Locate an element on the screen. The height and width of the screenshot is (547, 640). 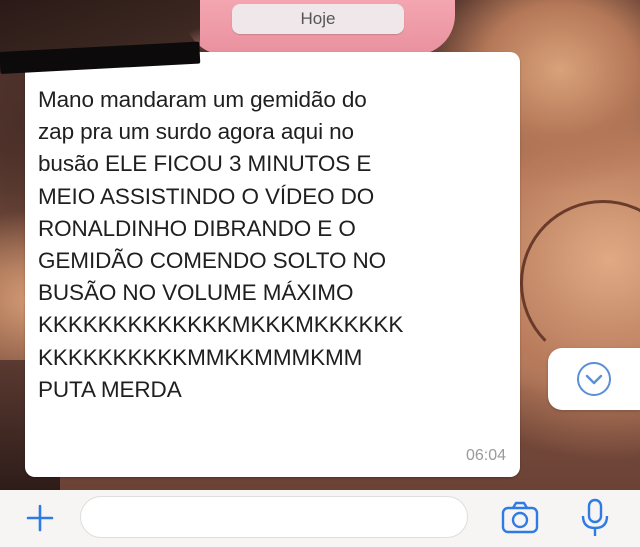
microphone-icon is located at coordinates (595, 518).